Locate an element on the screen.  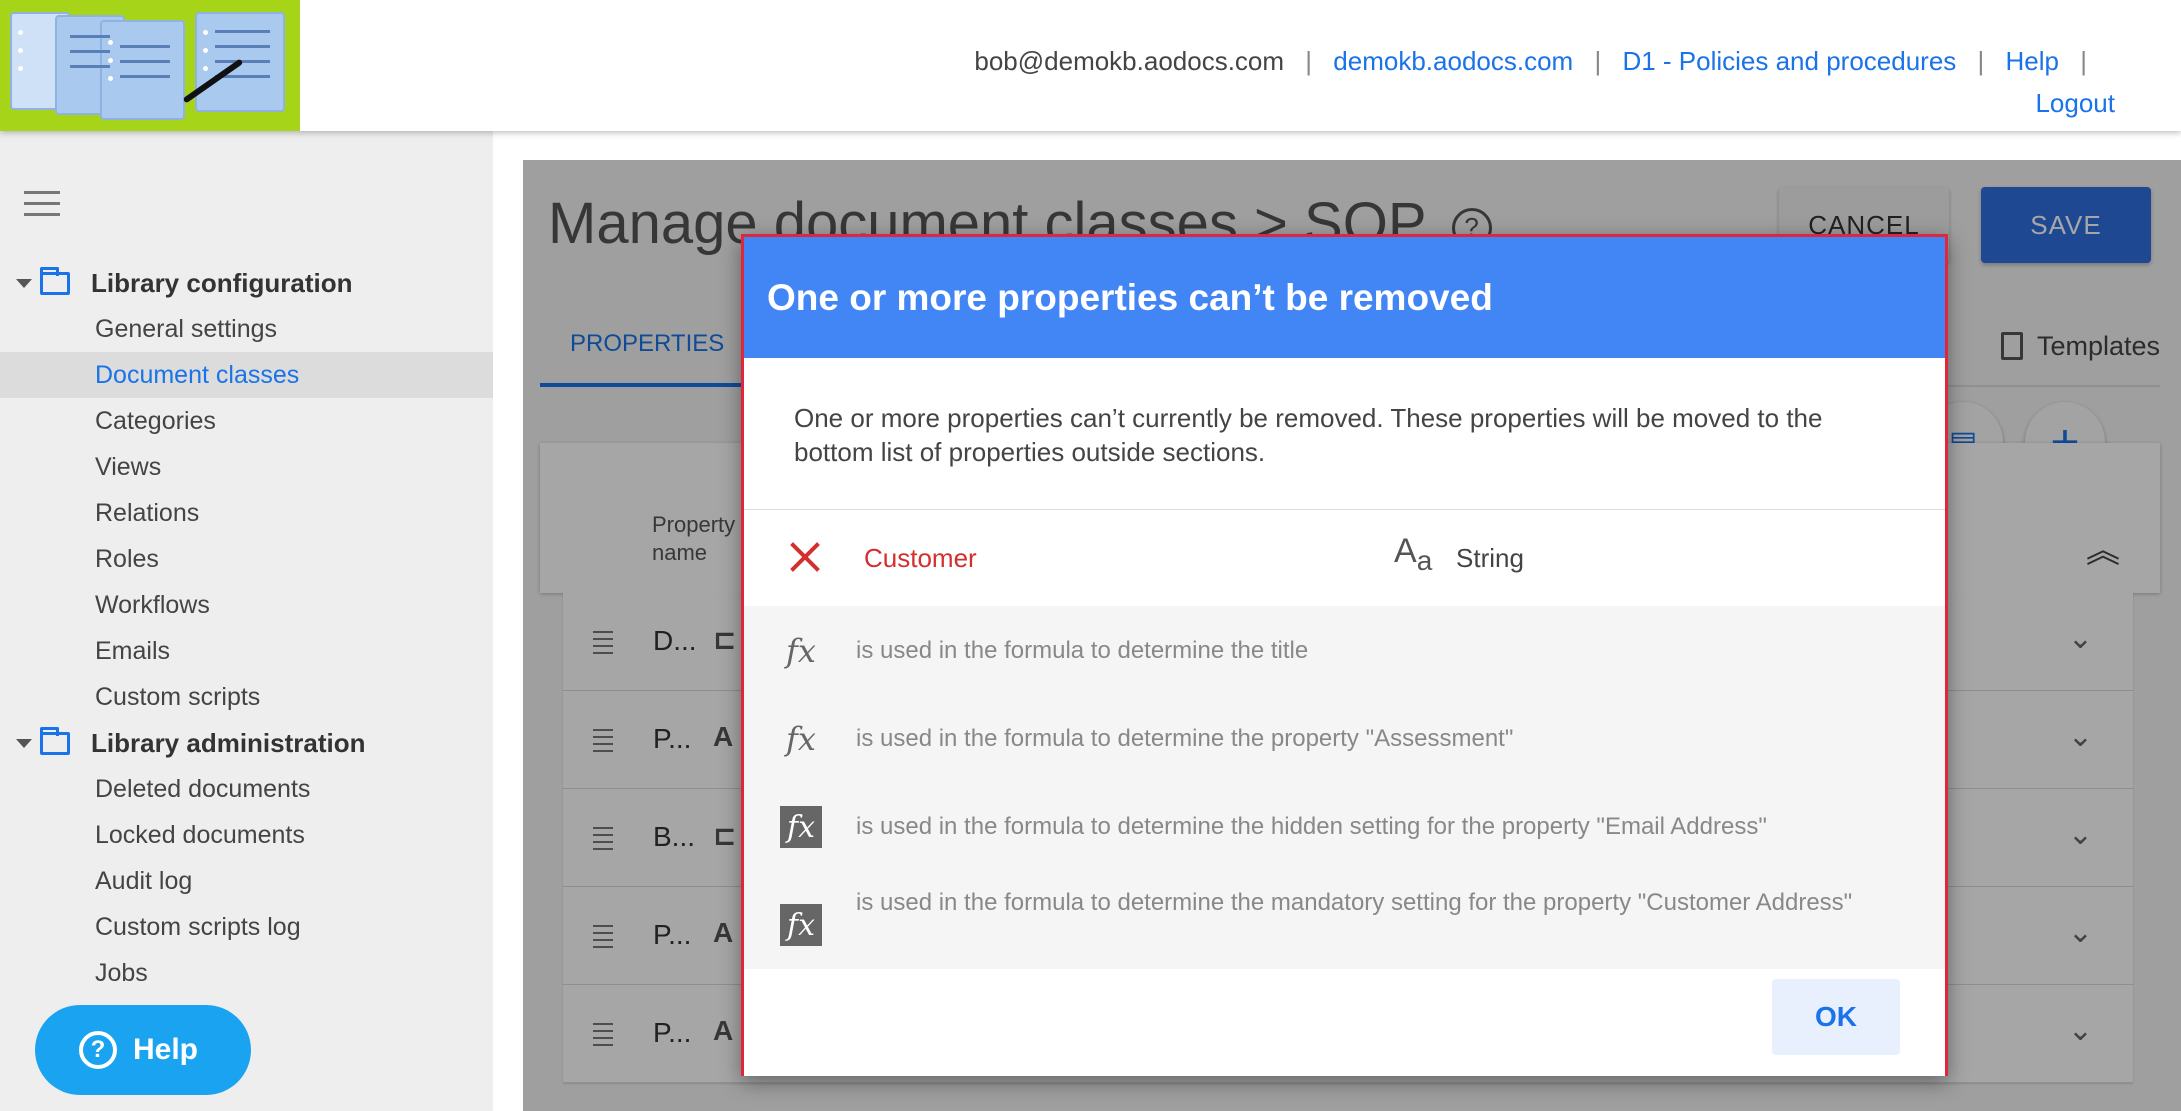
string-type-icon: Aa is located at coordinates (1413, 554).